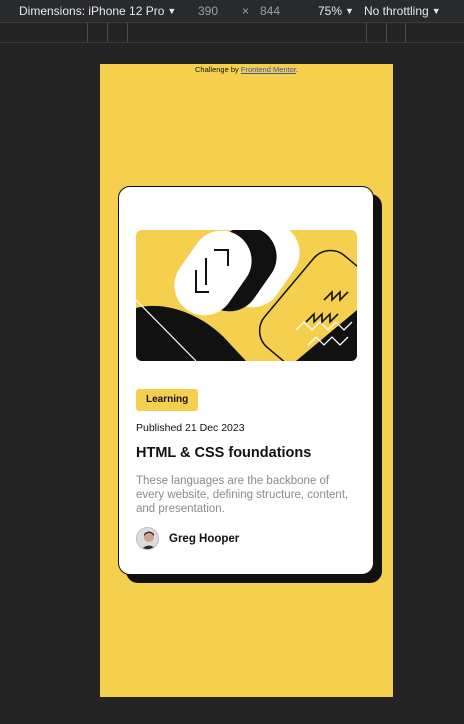 The image size is (464, 724). What do you see at coordinates (167, 400) in the screenshot?
I see `category-tag: Learning` at bounding box center [167, 400].